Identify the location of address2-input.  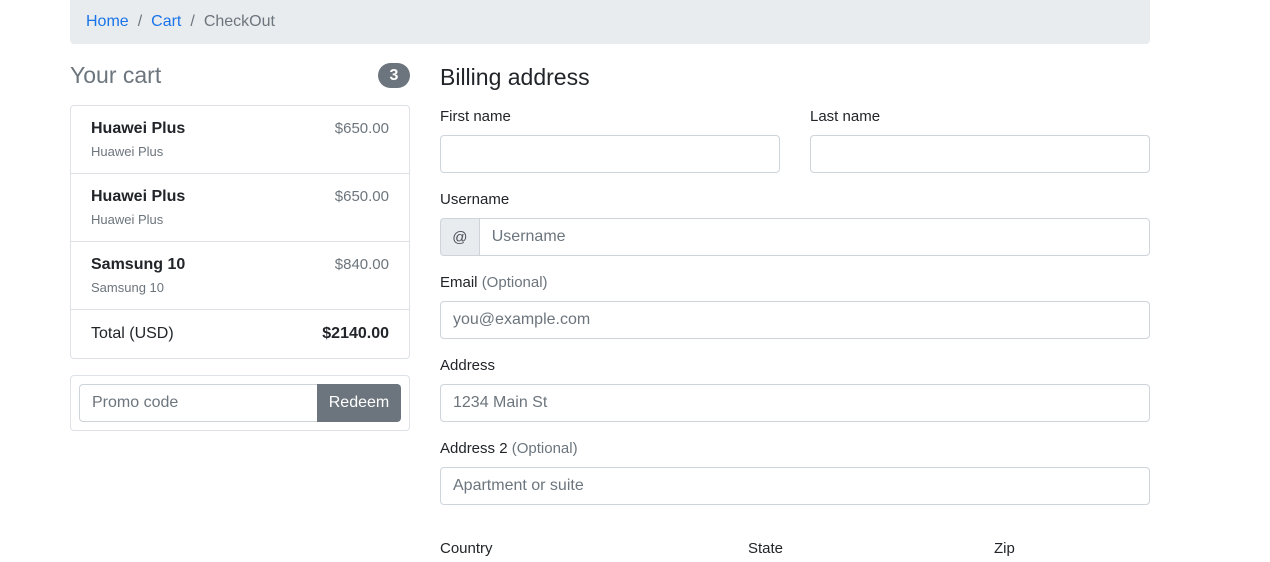
(795, 486).